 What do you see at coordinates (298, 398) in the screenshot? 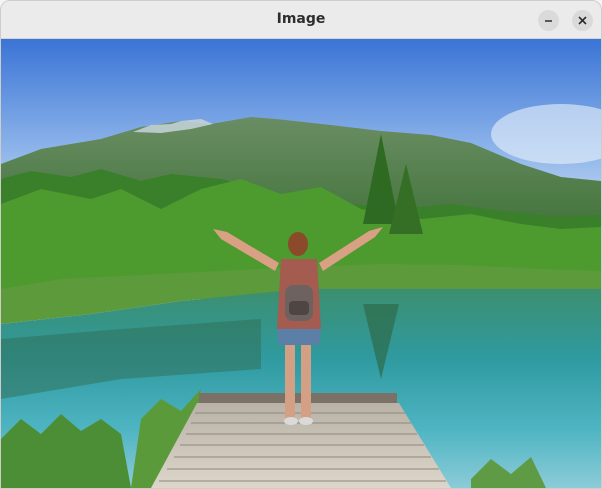
I see `dock-edge` at bounding box center [298, 398].